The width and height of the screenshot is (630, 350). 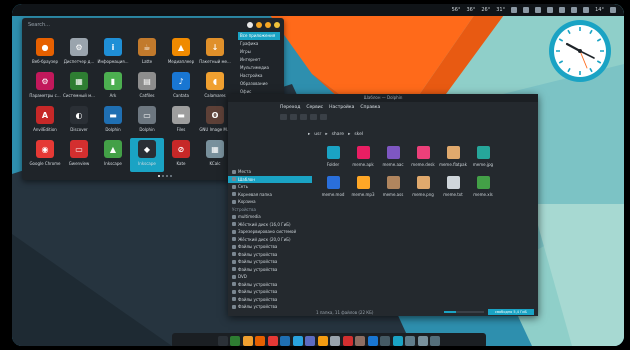 I want to click on telegram-icon, so click(x=297, y=340).